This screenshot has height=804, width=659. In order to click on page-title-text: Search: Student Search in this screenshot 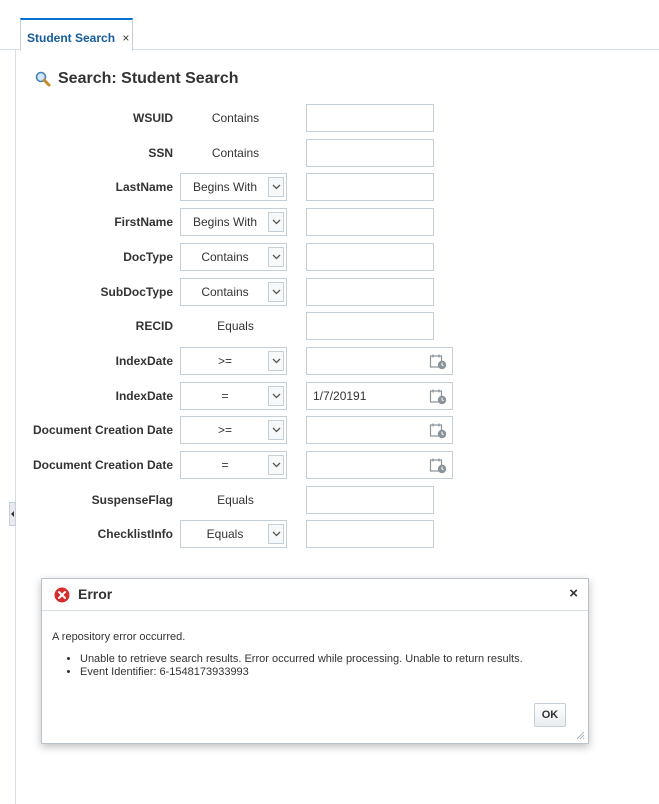, I will do `click(148, 78)`.